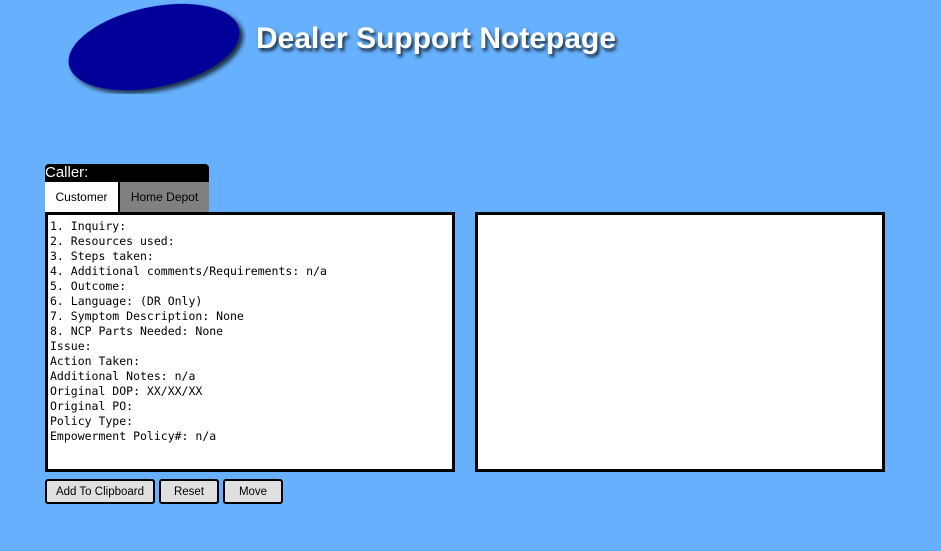 The image size is (941, 551). Describe the element at coordinates (189, 491) in the screenshot. I see `reset-button: Reset` at that location.